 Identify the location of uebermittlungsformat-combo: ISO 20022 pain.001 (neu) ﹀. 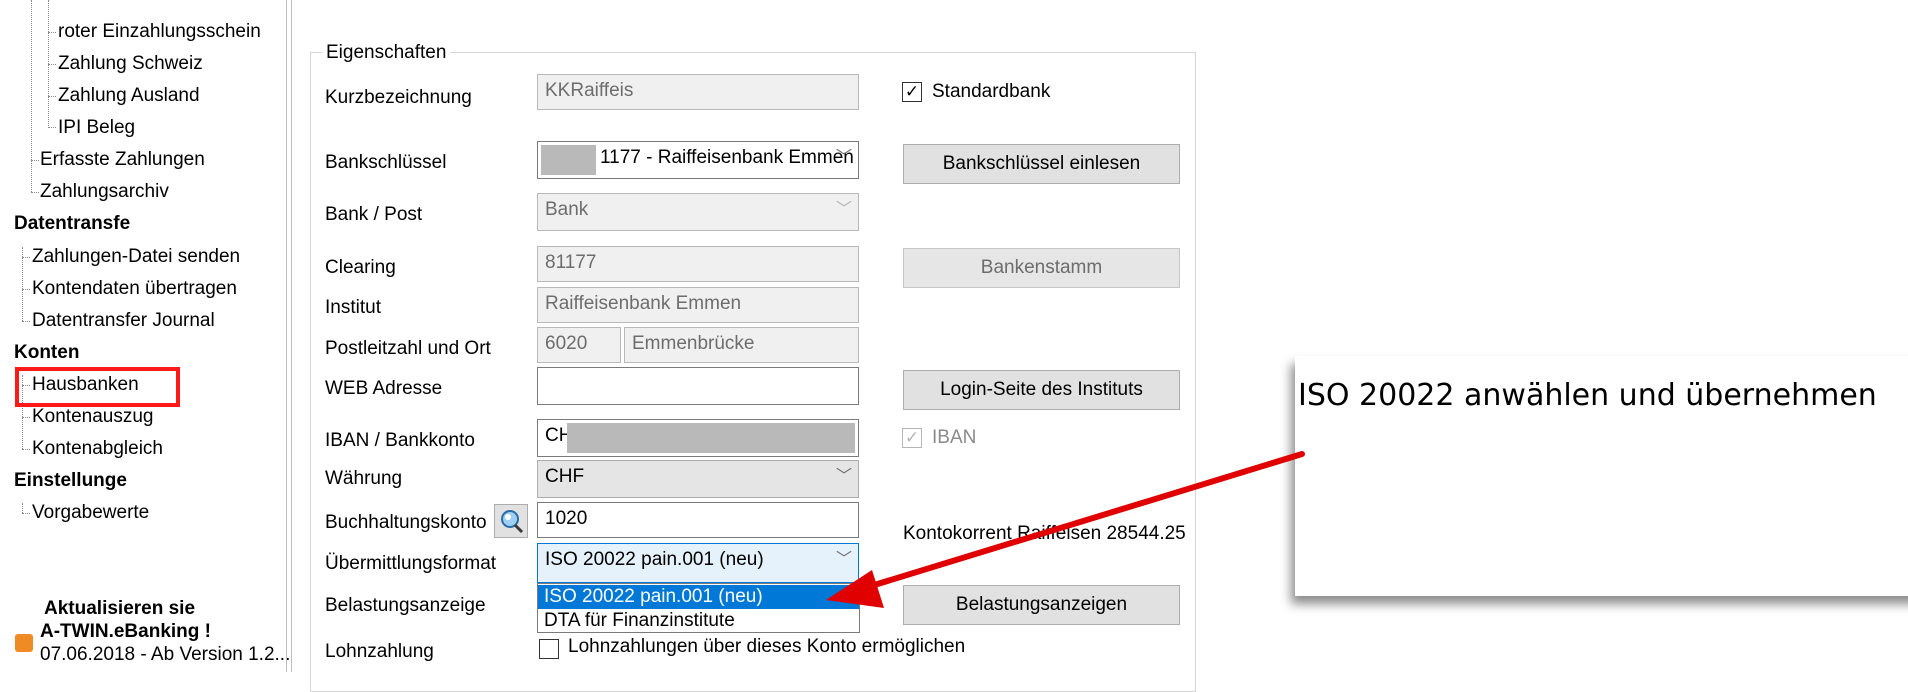
(698, 563).